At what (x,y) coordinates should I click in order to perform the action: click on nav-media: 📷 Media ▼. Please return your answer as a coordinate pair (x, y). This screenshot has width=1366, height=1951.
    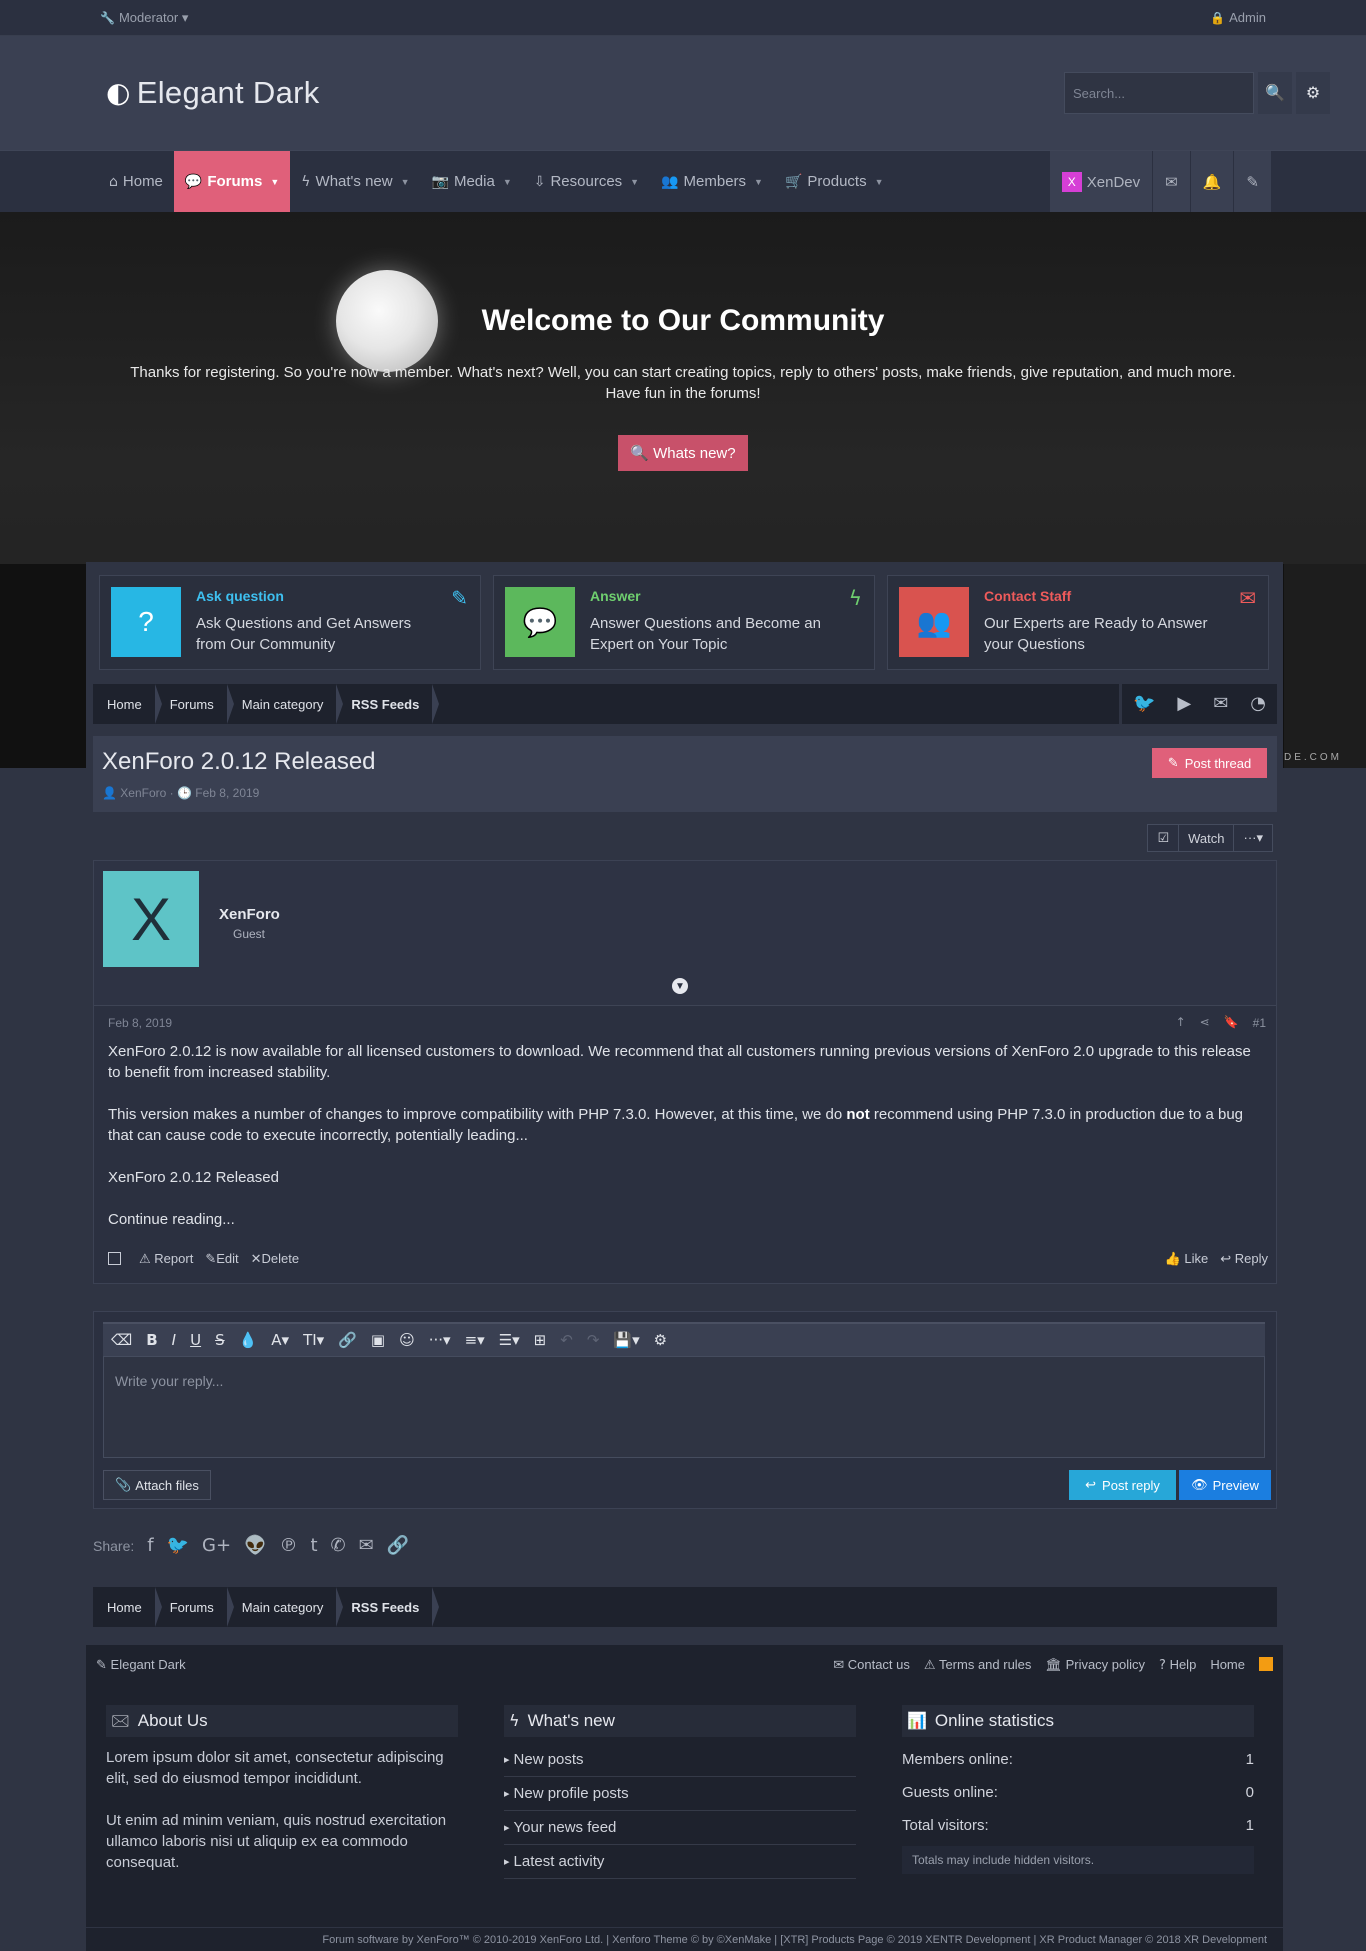
    Looking at the image, I should click on (472, 181).